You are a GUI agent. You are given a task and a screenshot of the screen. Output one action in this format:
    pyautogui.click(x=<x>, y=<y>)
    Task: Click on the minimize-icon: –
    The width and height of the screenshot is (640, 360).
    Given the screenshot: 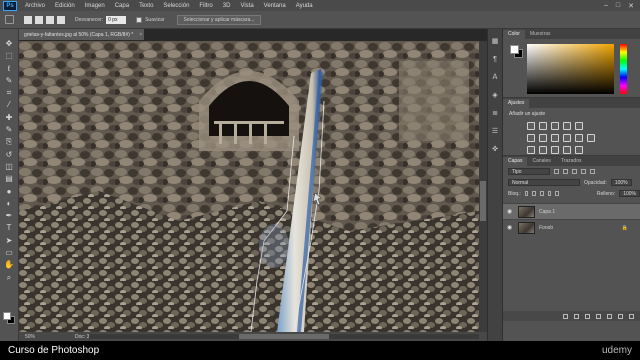 What is the action you would take?
    pyautogui.click(x=606, y=6)
    